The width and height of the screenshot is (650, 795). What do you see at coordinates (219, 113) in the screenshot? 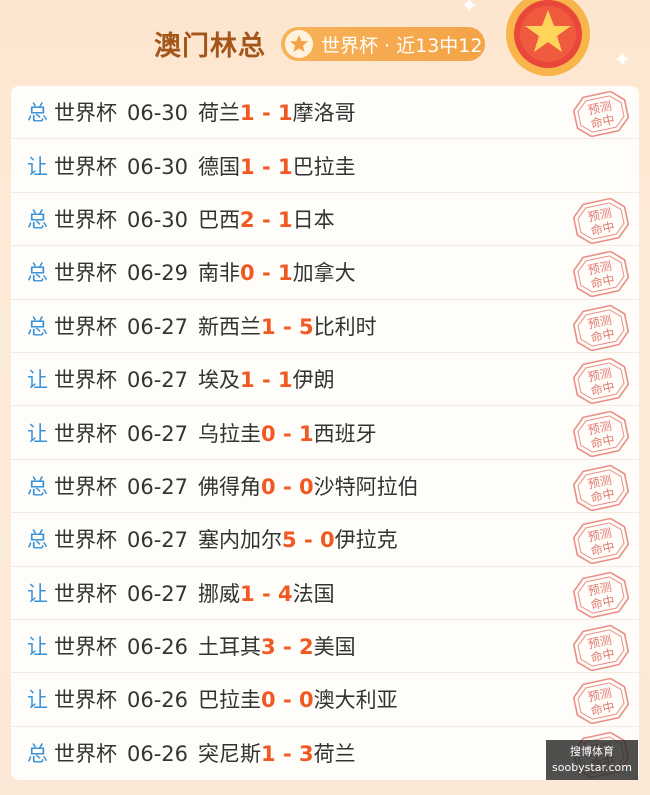
I see `home-team: 荷兰` at bounding box center [219, 113].